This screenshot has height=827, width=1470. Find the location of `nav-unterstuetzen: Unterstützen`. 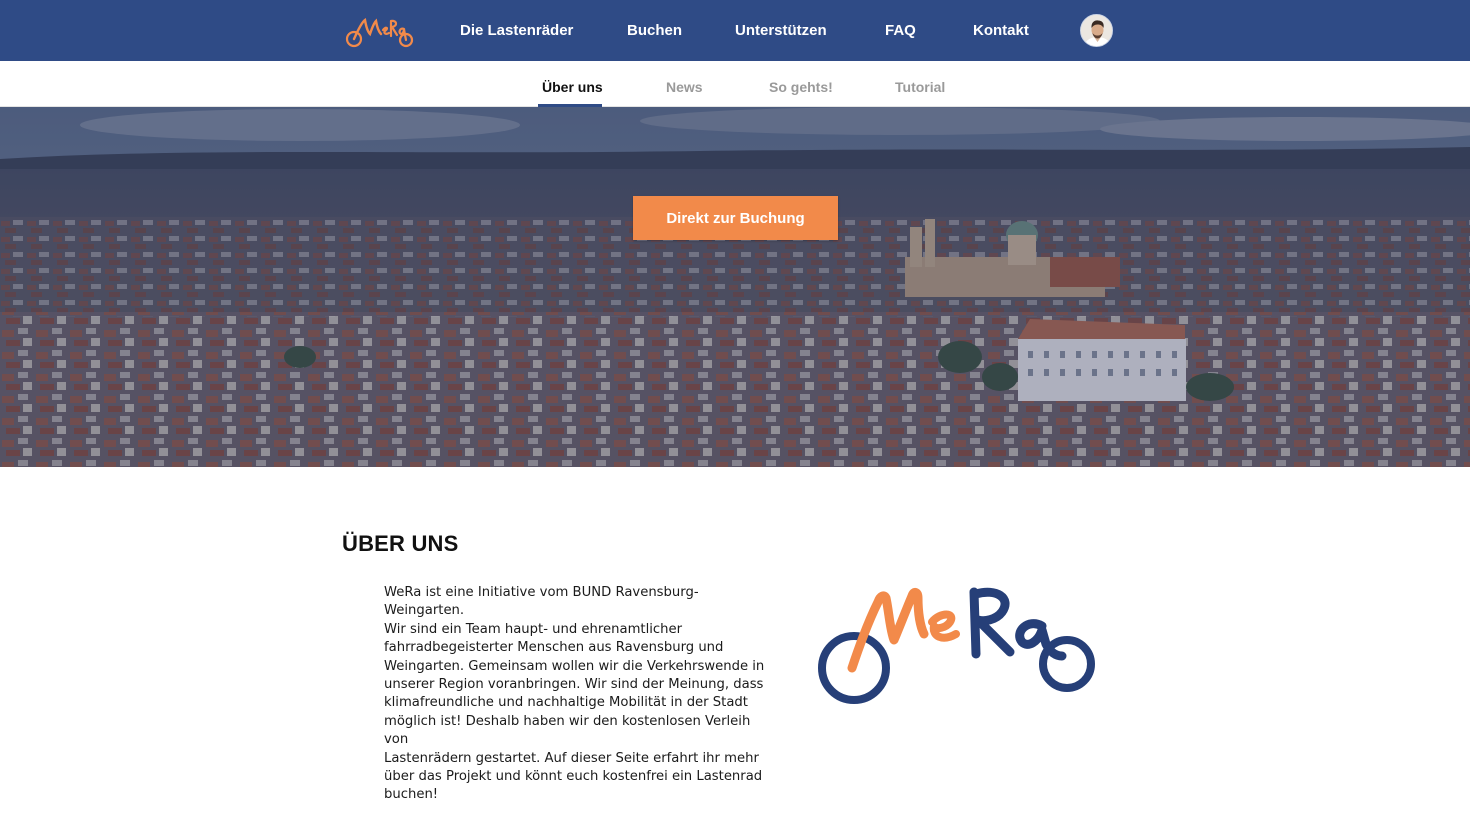

nav-unterstuetzen: Unterstützen is located at coordinates (781, 31).